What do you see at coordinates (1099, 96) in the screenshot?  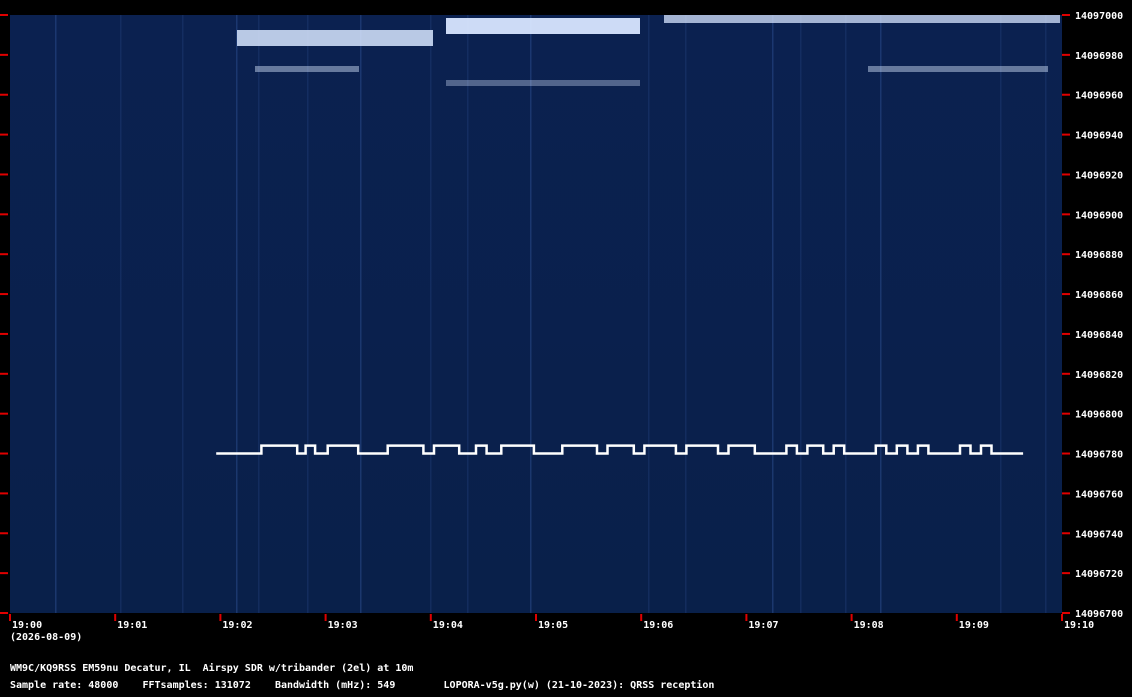 I see `y-tick-label: 14096960` at bounding box center [1099, 96].